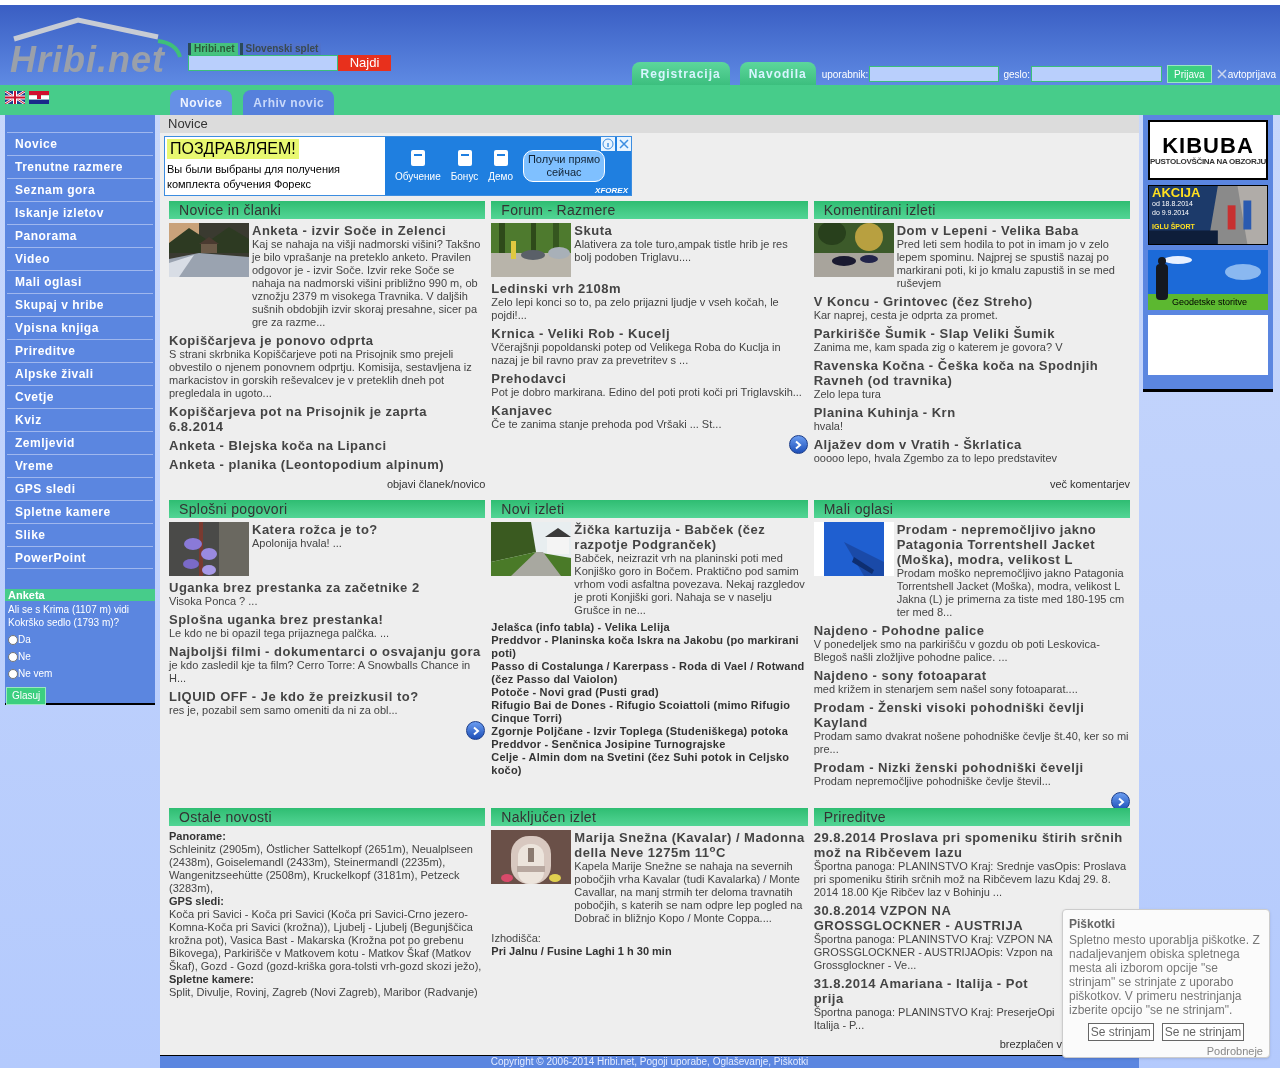 The width and height of the screenshot is (1280, 1068). Describe the element at coordinates (1097, 74) in the screenshot. I see `password-field` at that location.